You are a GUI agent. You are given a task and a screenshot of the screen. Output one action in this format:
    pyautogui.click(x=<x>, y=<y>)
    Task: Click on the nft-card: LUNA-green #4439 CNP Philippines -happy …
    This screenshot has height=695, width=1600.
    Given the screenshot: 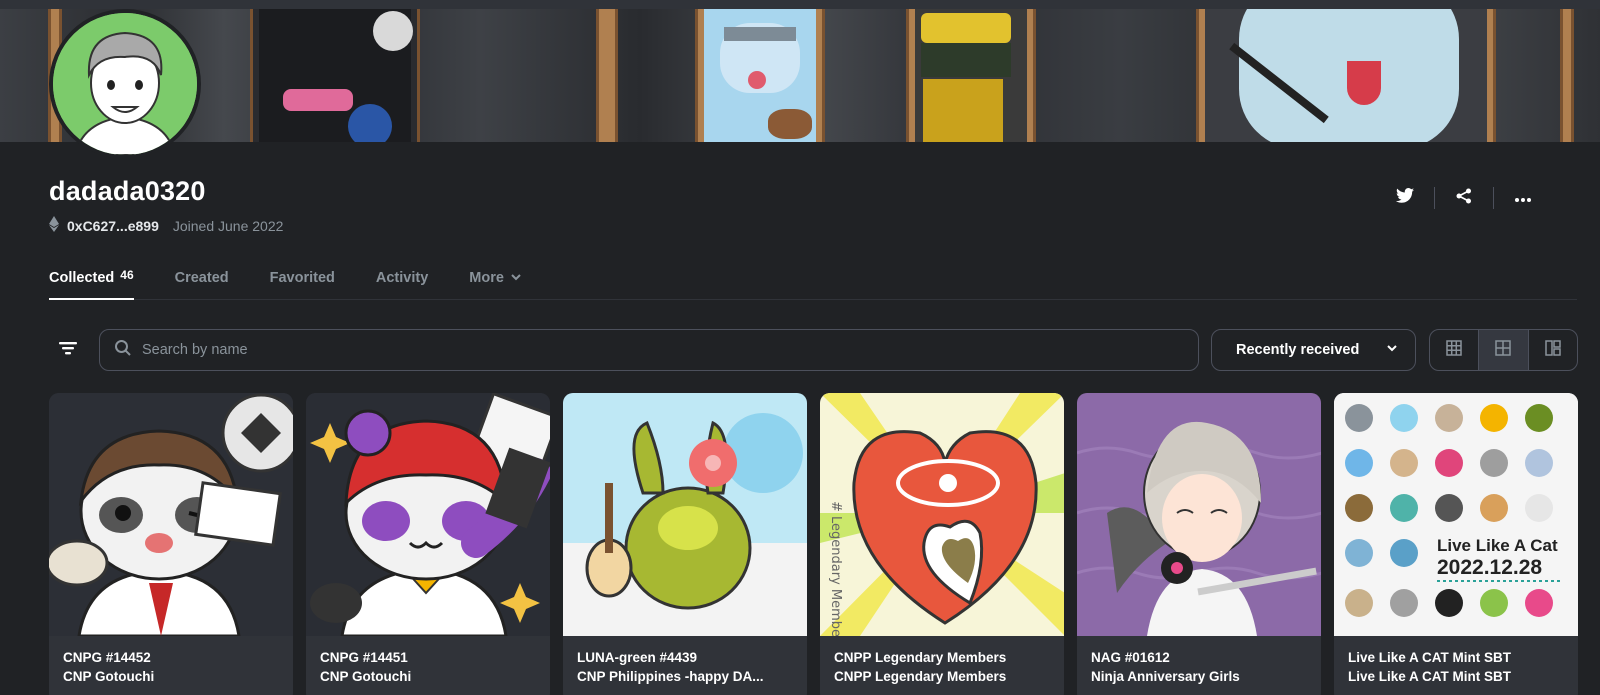 What is the action you would take?
    pyautogui.click(x=685, y=544)
    